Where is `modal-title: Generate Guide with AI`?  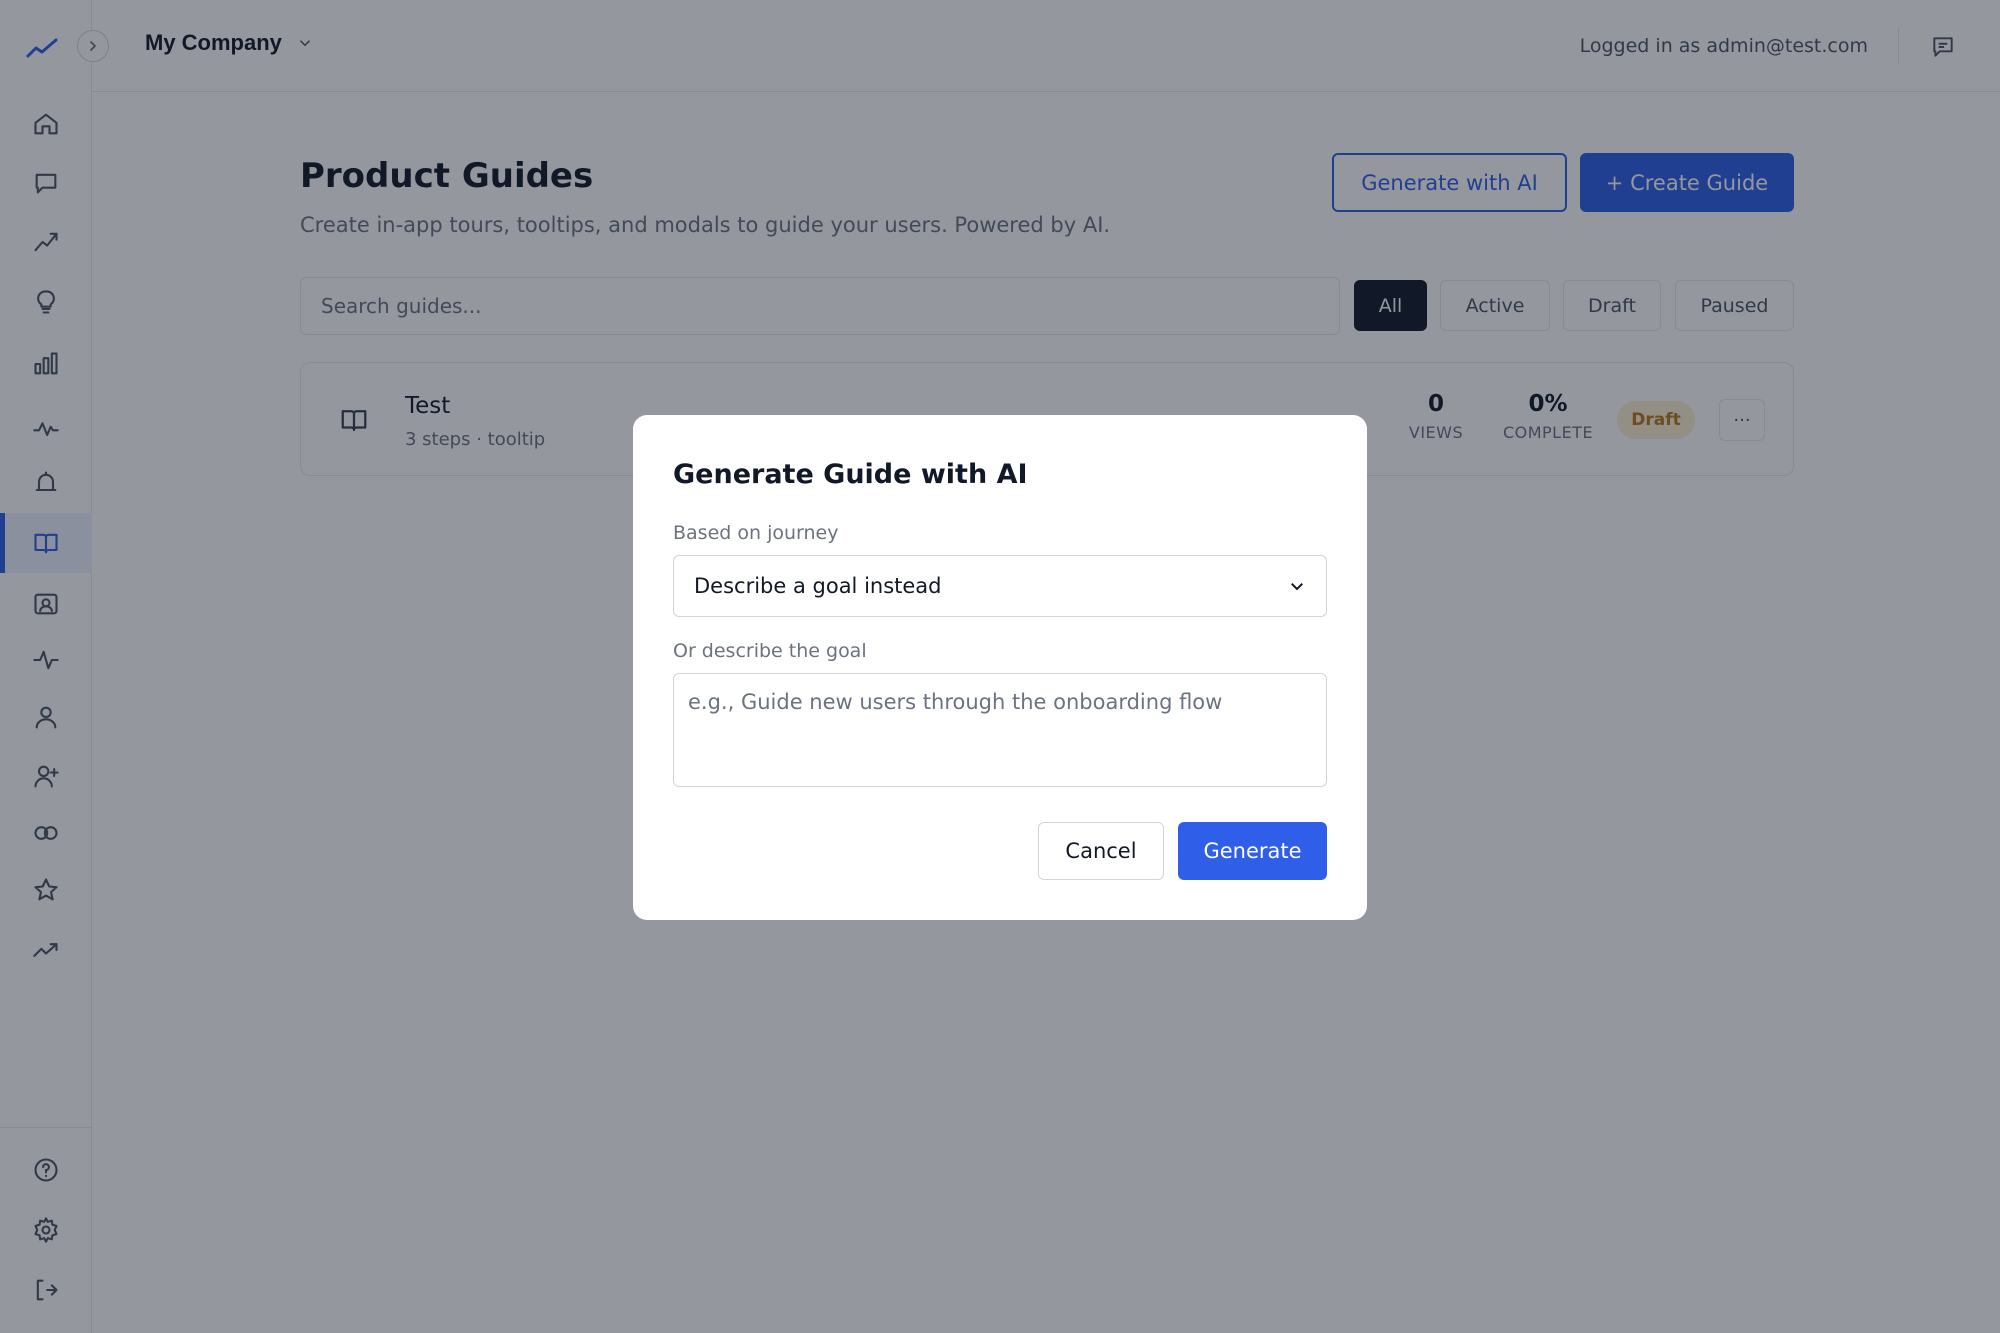 modal-title: Generate Guide with AI is located at coordinates (850, 474).